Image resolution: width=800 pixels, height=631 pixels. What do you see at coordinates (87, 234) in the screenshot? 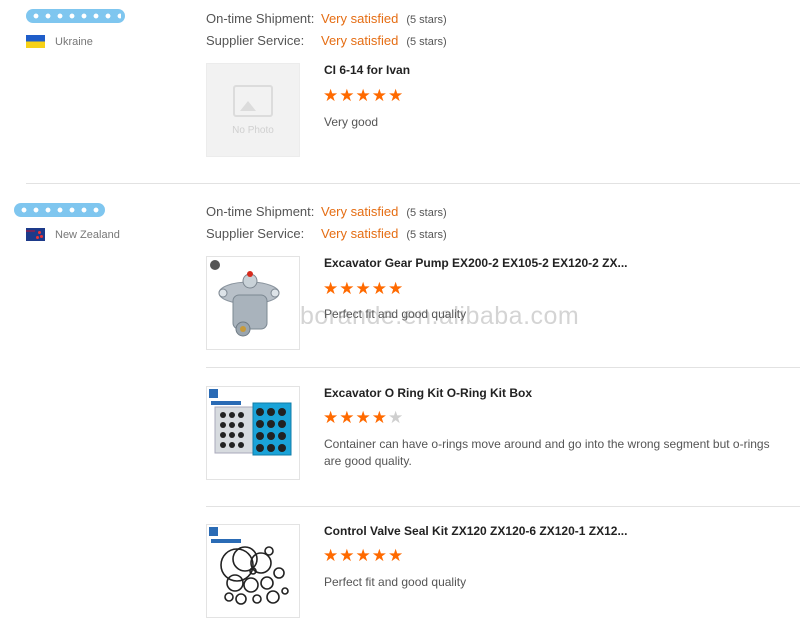
I see `country-label: New Zealand` at bounding box center [87, 234].